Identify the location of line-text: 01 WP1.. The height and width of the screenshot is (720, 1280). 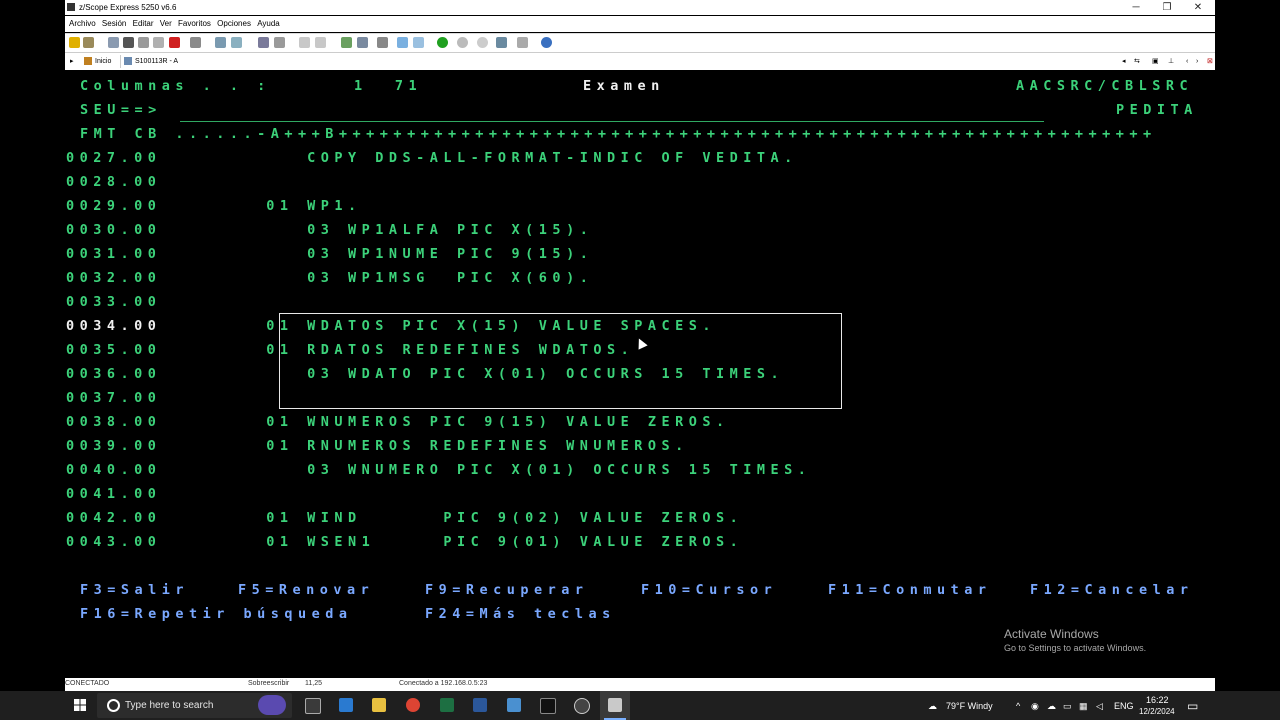
(300, 206).